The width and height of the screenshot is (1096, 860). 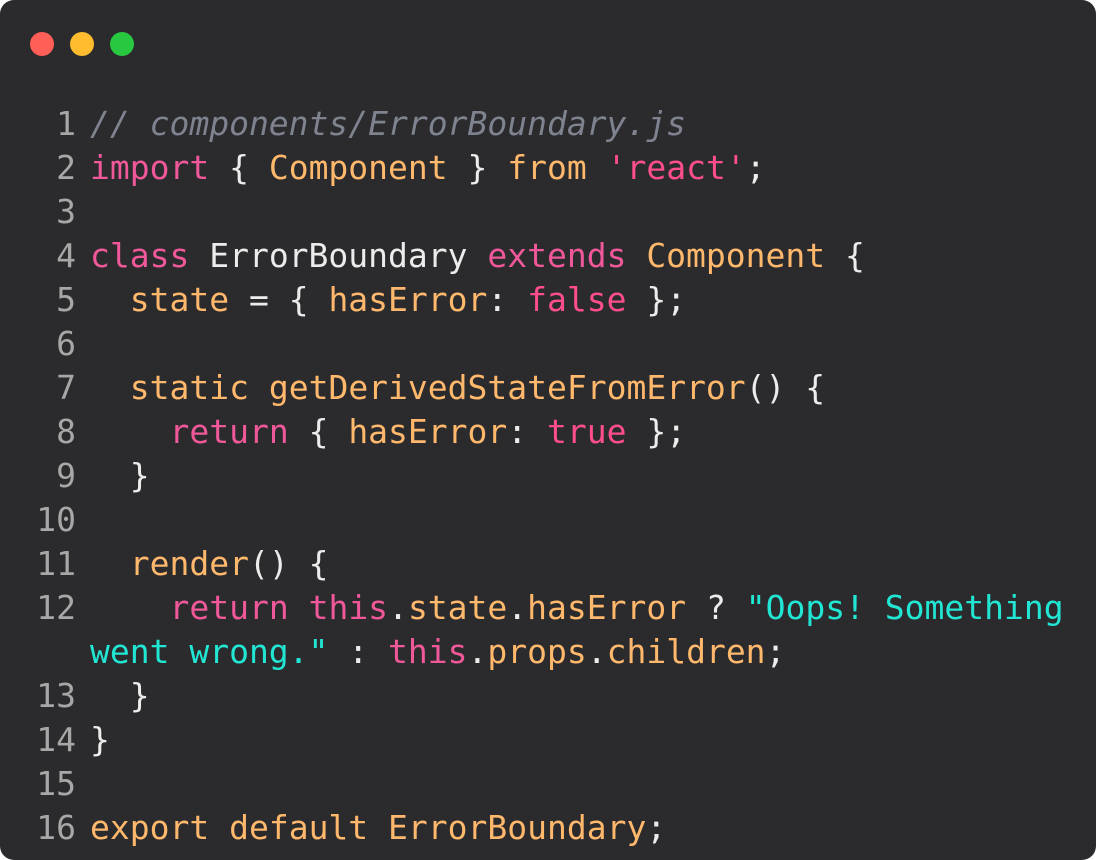 What do you see at coordinates (279, 299) in the screenshot?
I see `code-token: = {` at bounding box center [279, 299].